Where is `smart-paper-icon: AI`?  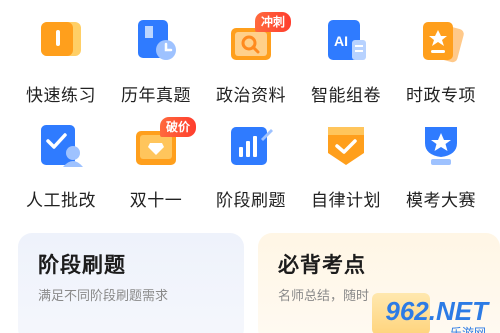
smart-paper-icon: AI is located at coordinates (346, 40).